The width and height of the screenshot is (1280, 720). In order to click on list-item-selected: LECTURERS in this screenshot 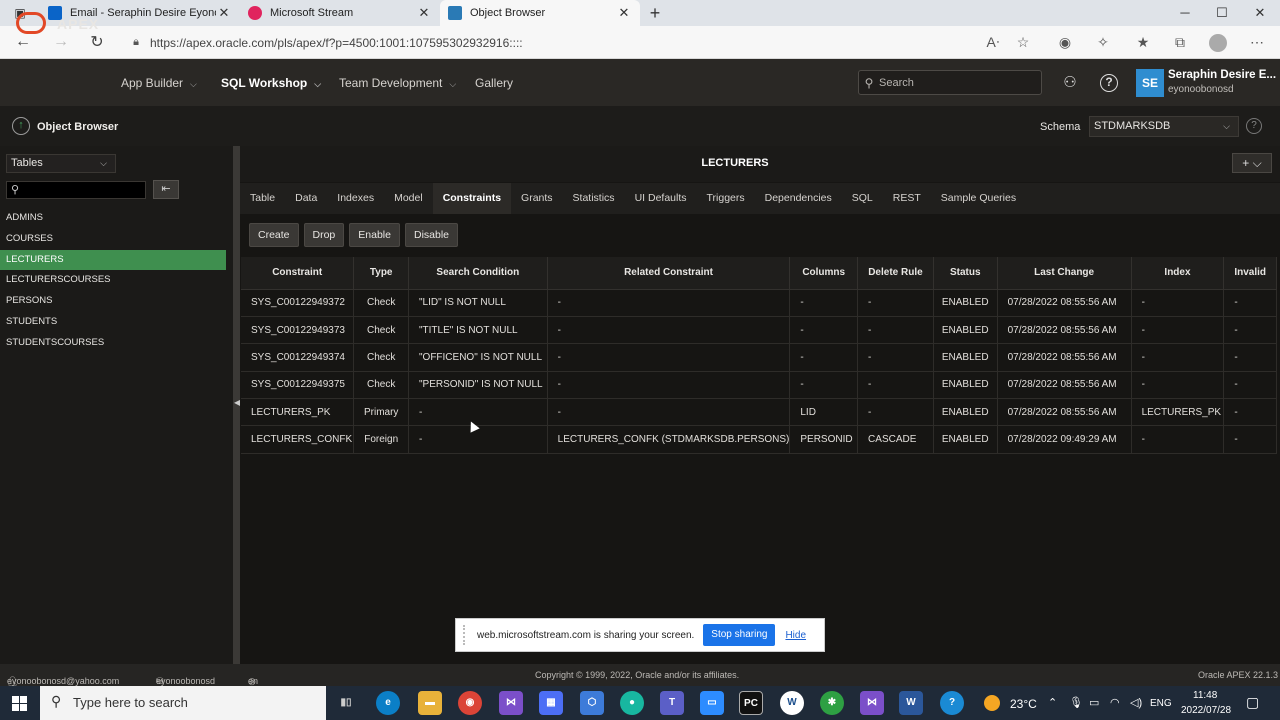, I will do `click(113, 260)`.